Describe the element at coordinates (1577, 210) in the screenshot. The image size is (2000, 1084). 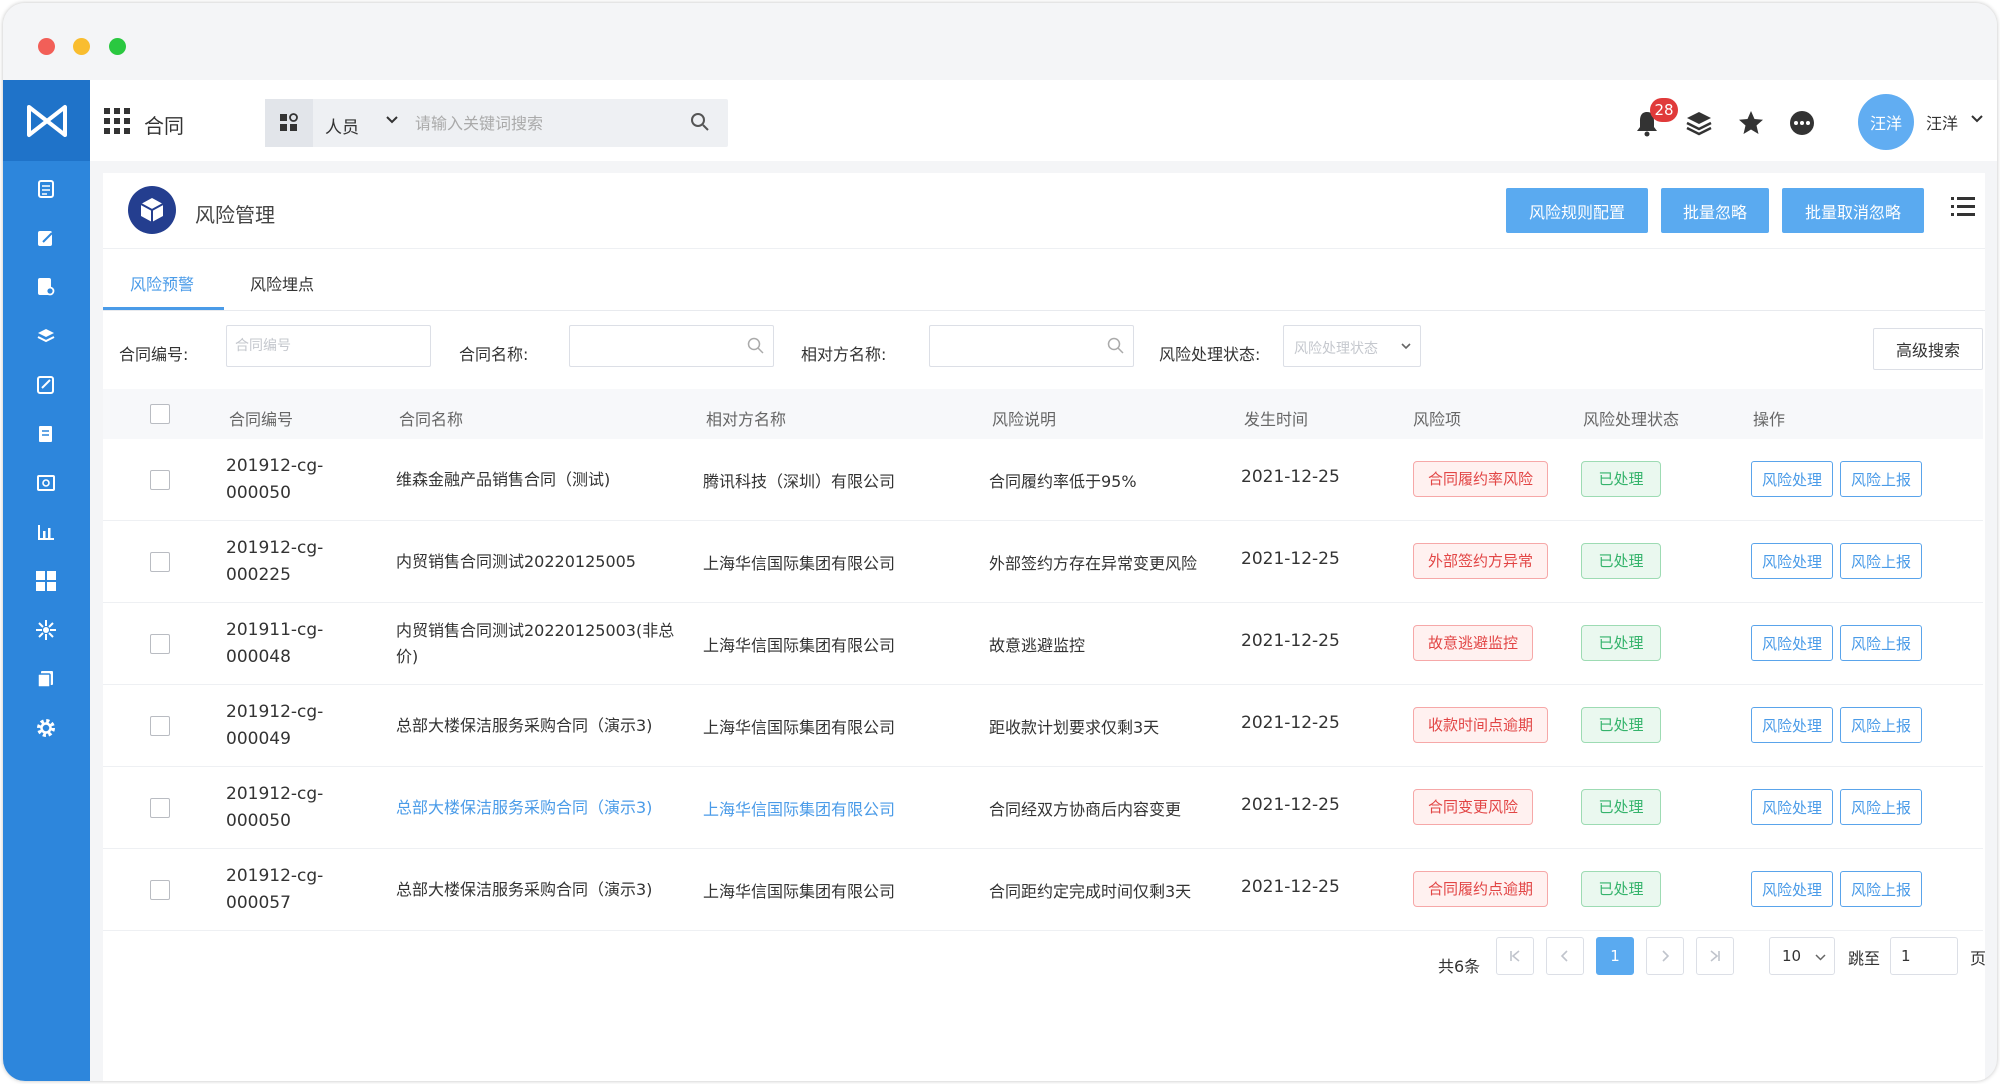
I see `risk-rule-config-button: 风险规则配置` at that location.